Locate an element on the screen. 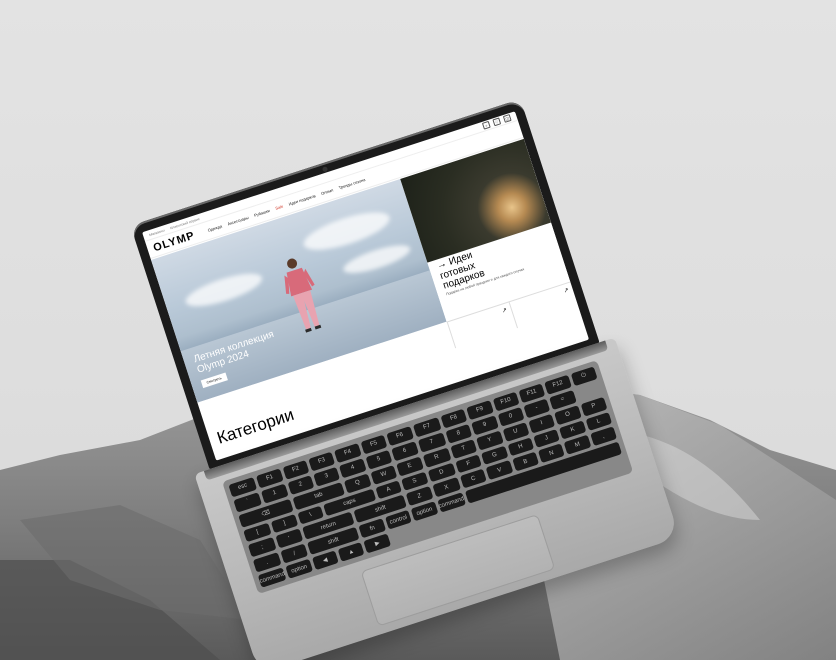  nav-item-olymp: Олимп is located at coordinates (326, 191).